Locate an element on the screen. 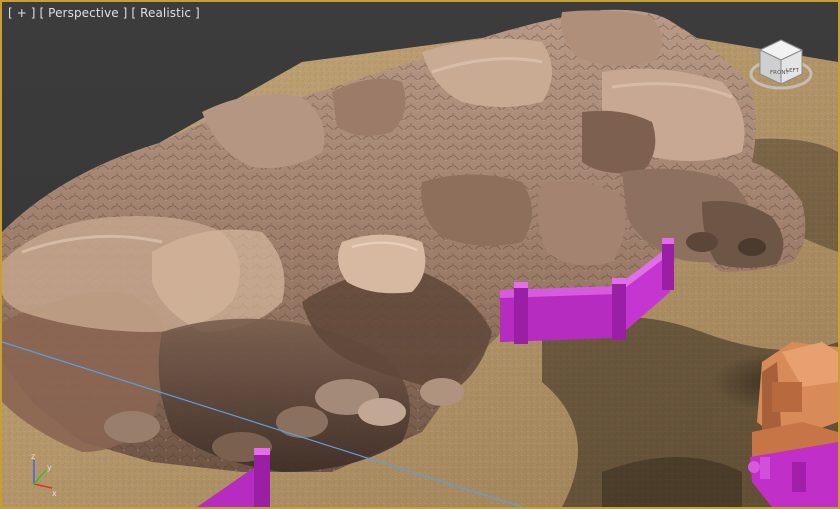  viewport-menu-shading: [ Realistic ] is located at coordinates (165, 13).